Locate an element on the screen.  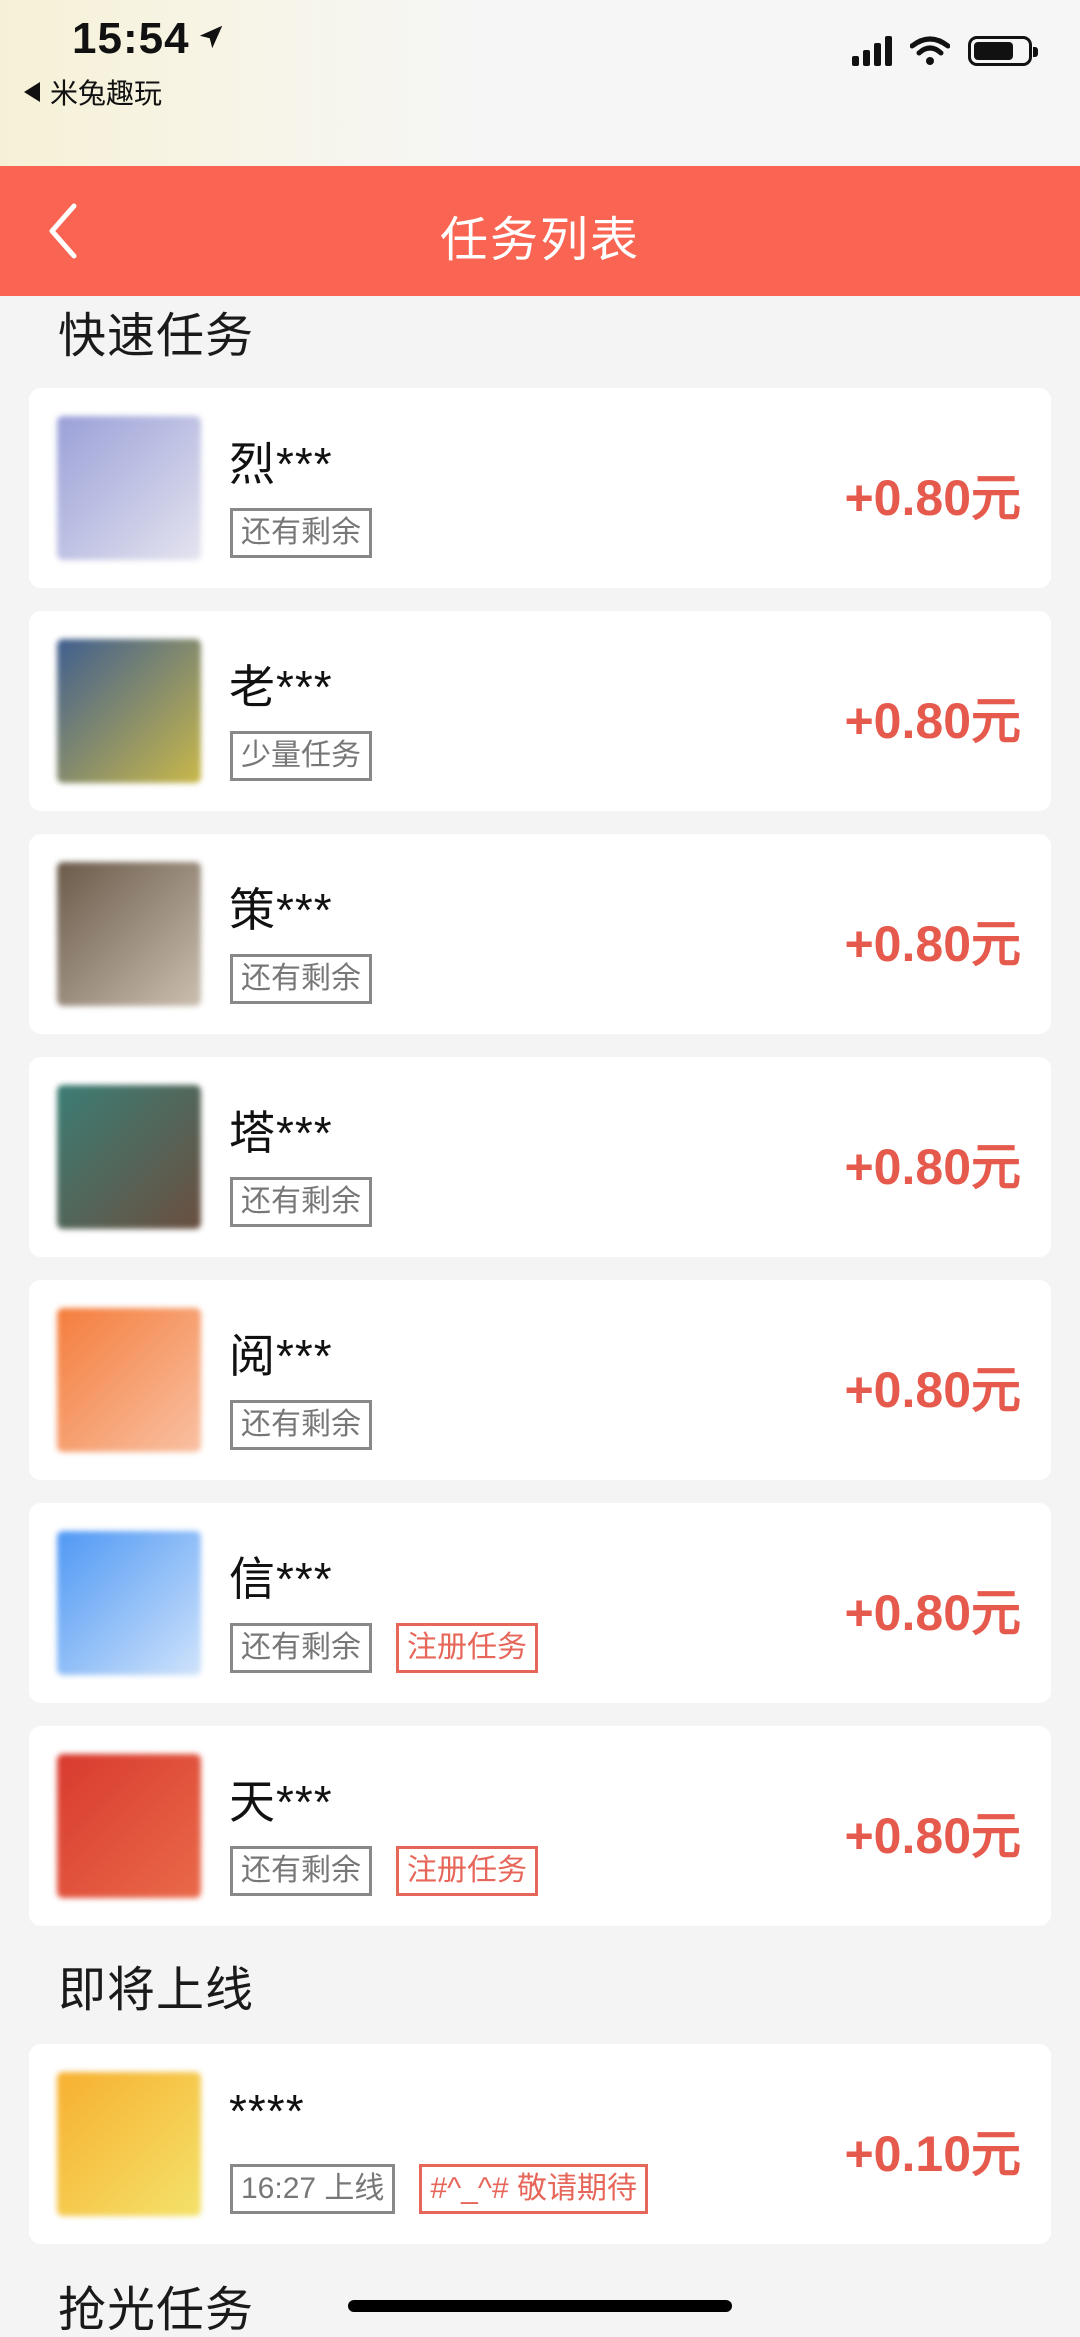
home-indicator is located at coordinates (540, 2306).